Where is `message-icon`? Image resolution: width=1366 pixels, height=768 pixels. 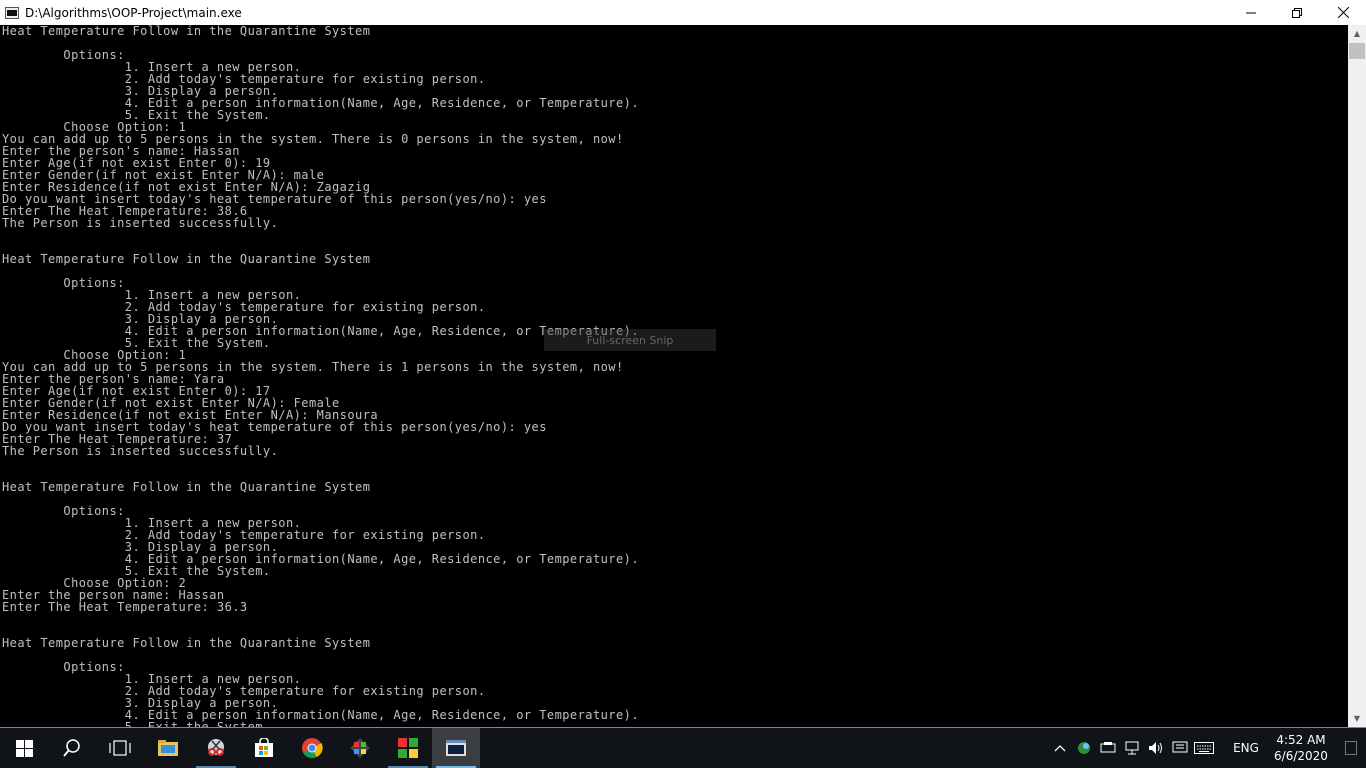
message-icon is located at coordinates (1180, 747).